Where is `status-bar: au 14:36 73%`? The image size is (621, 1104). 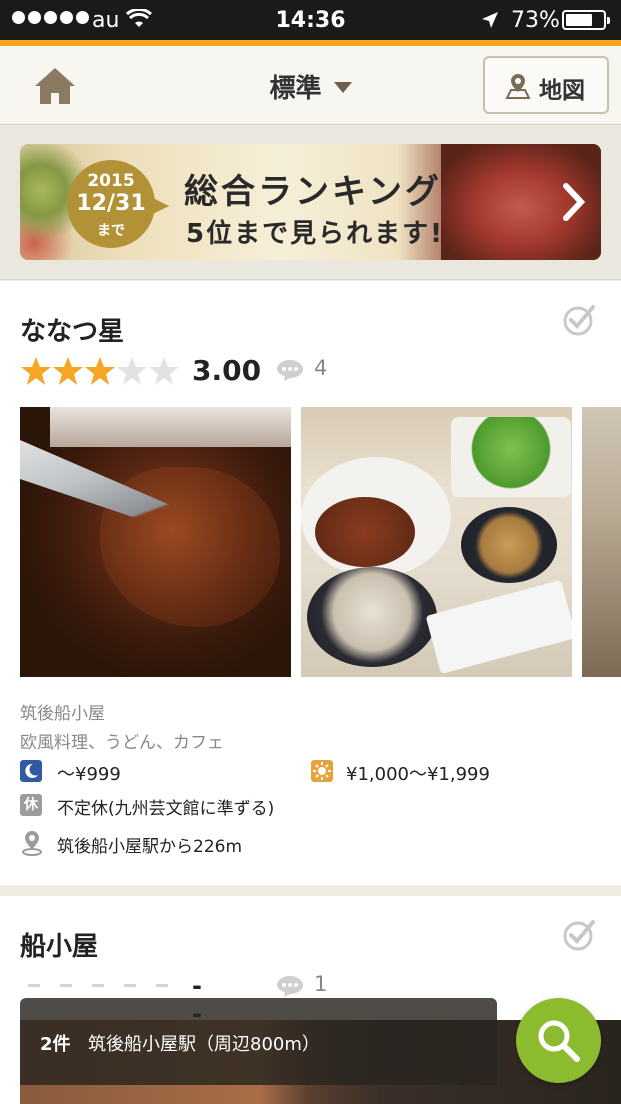
status-bar: au 14:36 73% is located at coordinates (310, 20).